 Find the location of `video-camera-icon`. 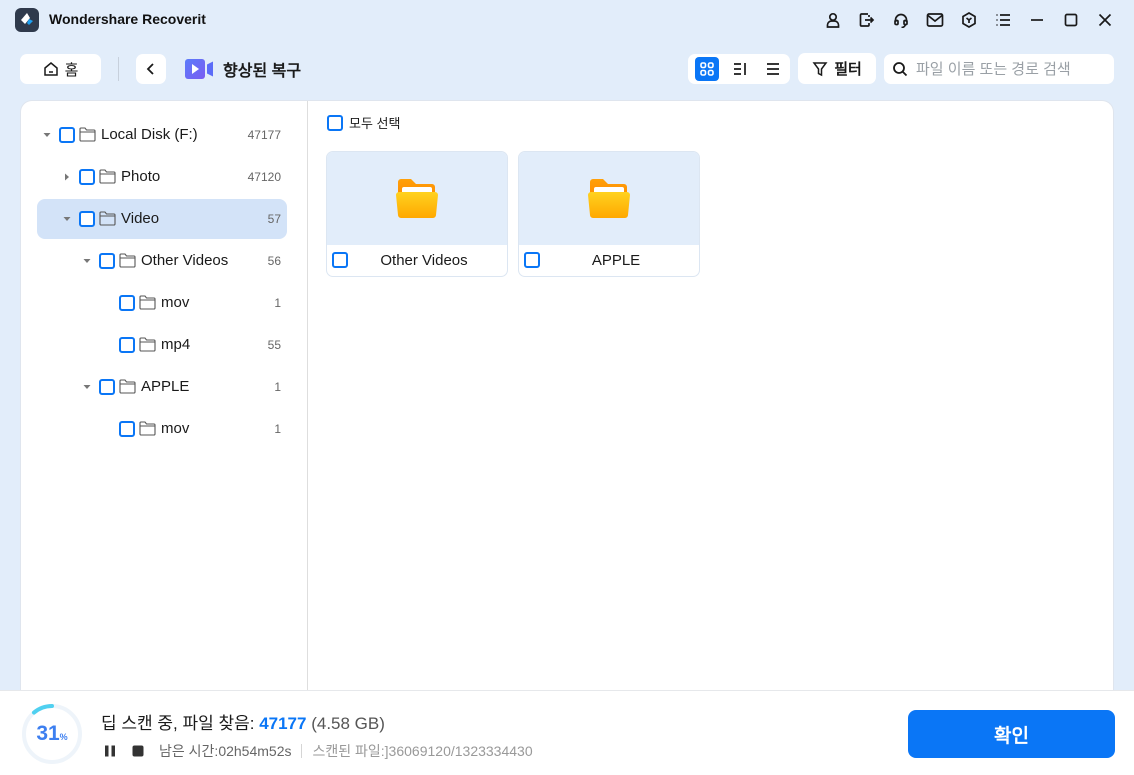

video-camera-icon is located at coordinates (199, 69).